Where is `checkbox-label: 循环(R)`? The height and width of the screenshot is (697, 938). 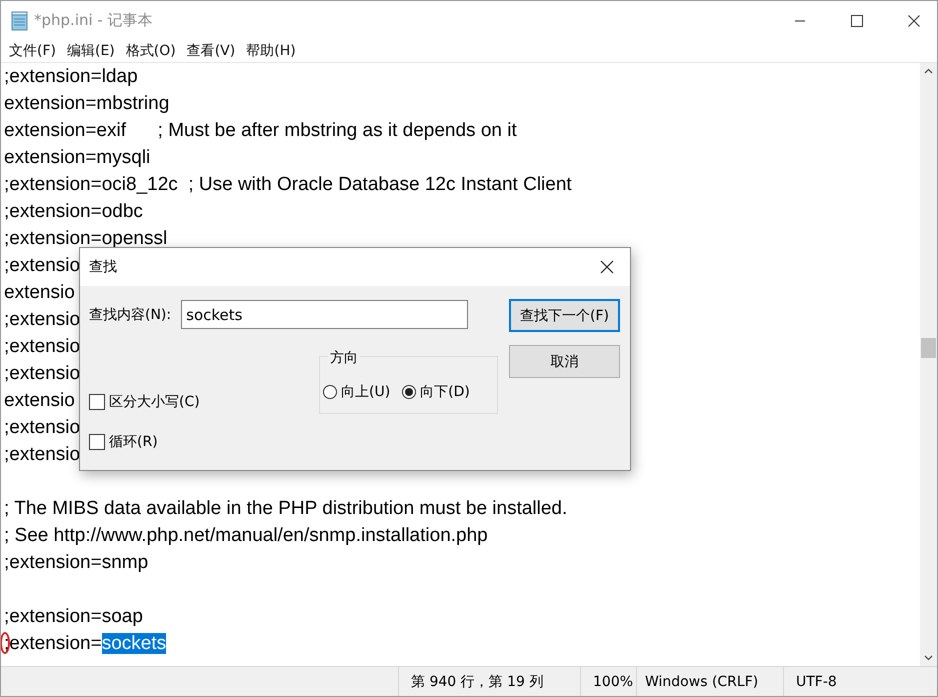
checkbox-label: 循环(R) is located at coordinates (133, 442).